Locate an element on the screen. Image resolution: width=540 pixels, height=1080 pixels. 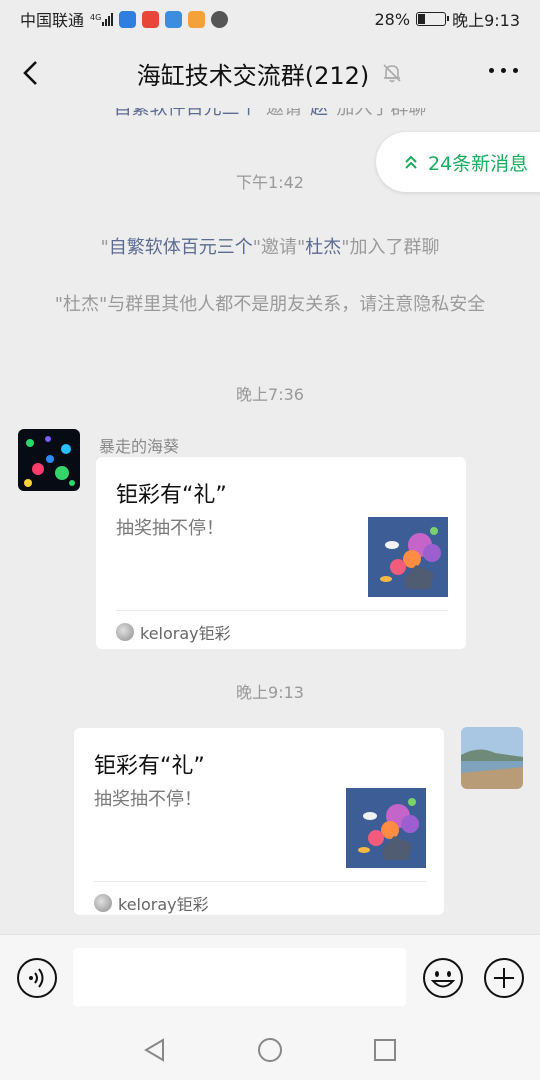
orange-app-icon is located at coordinates (197, 19).